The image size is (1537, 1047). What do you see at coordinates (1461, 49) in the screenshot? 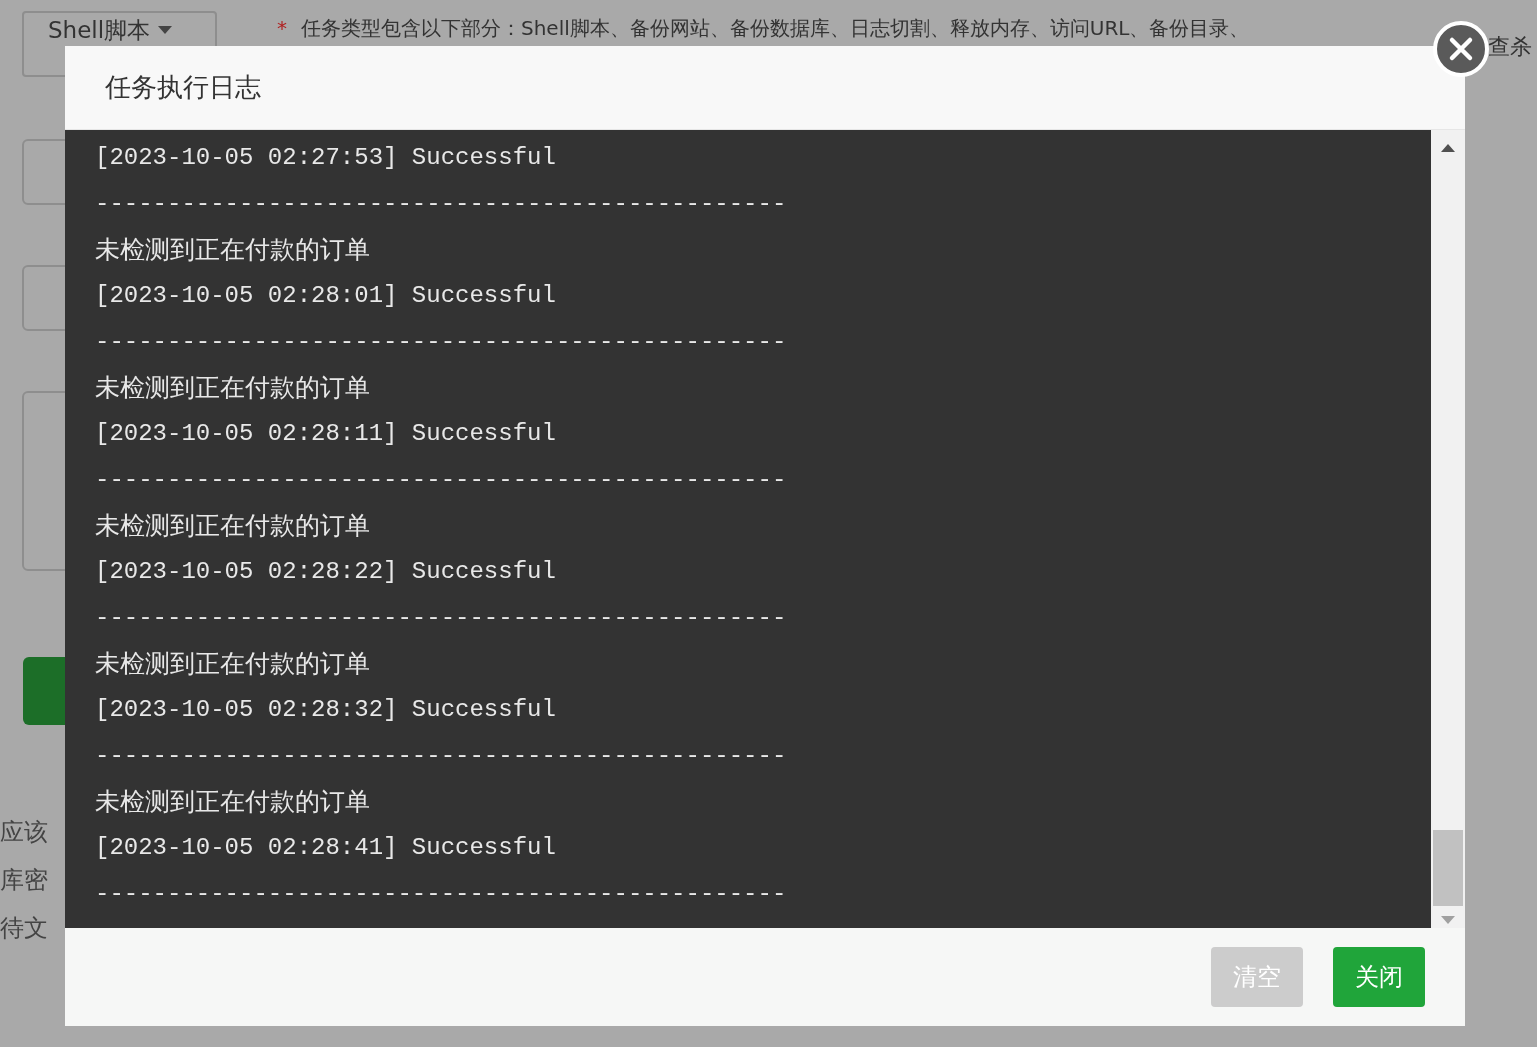
I see `close-icon` at bounding box center [1461, 49].